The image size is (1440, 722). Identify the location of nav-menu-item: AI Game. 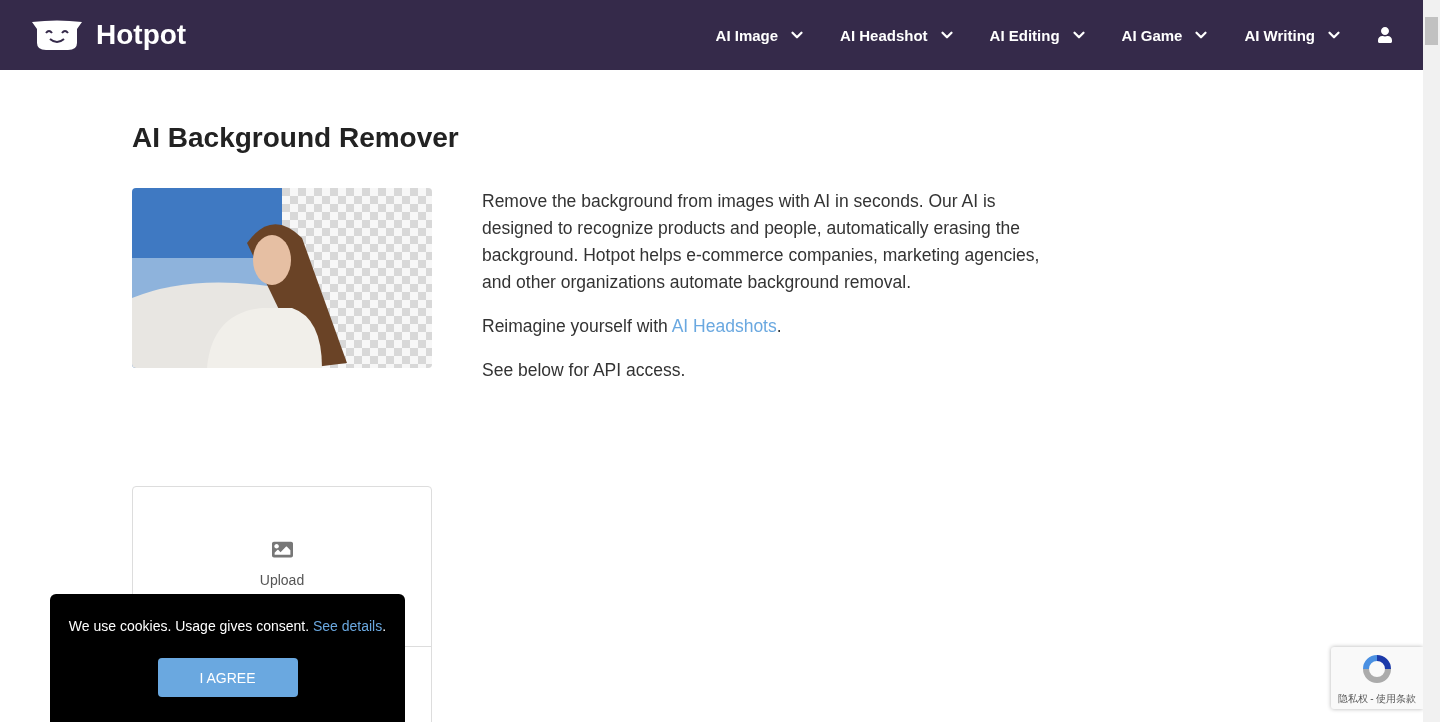
(1166, 35).